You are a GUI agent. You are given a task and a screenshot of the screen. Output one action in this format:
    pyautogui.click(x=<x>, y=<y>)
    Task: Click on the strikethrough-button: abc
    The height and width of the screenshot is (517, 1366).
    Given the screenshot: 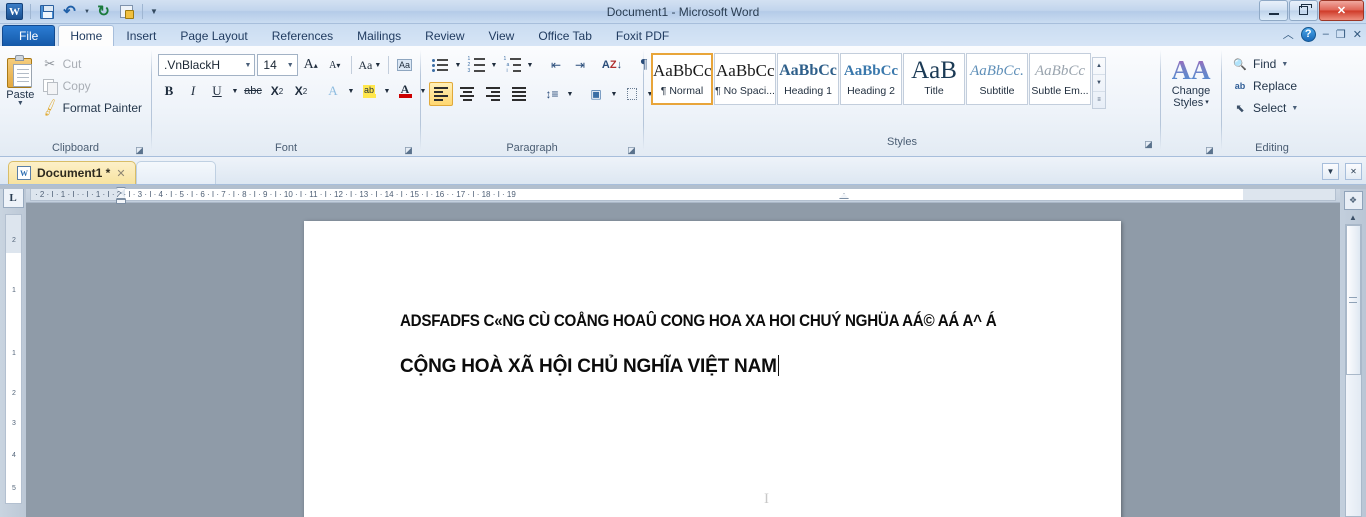 What is the action you would take?
    pyautogui.click(x=253, y=91)
    